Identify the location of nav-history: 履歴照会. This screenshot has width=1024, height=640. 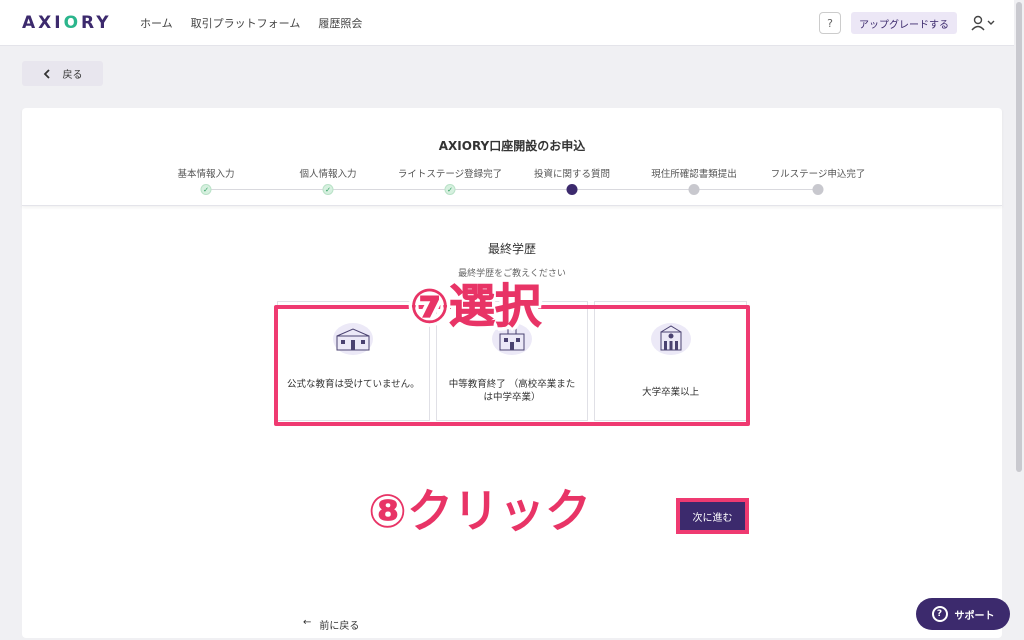
(340, 23).